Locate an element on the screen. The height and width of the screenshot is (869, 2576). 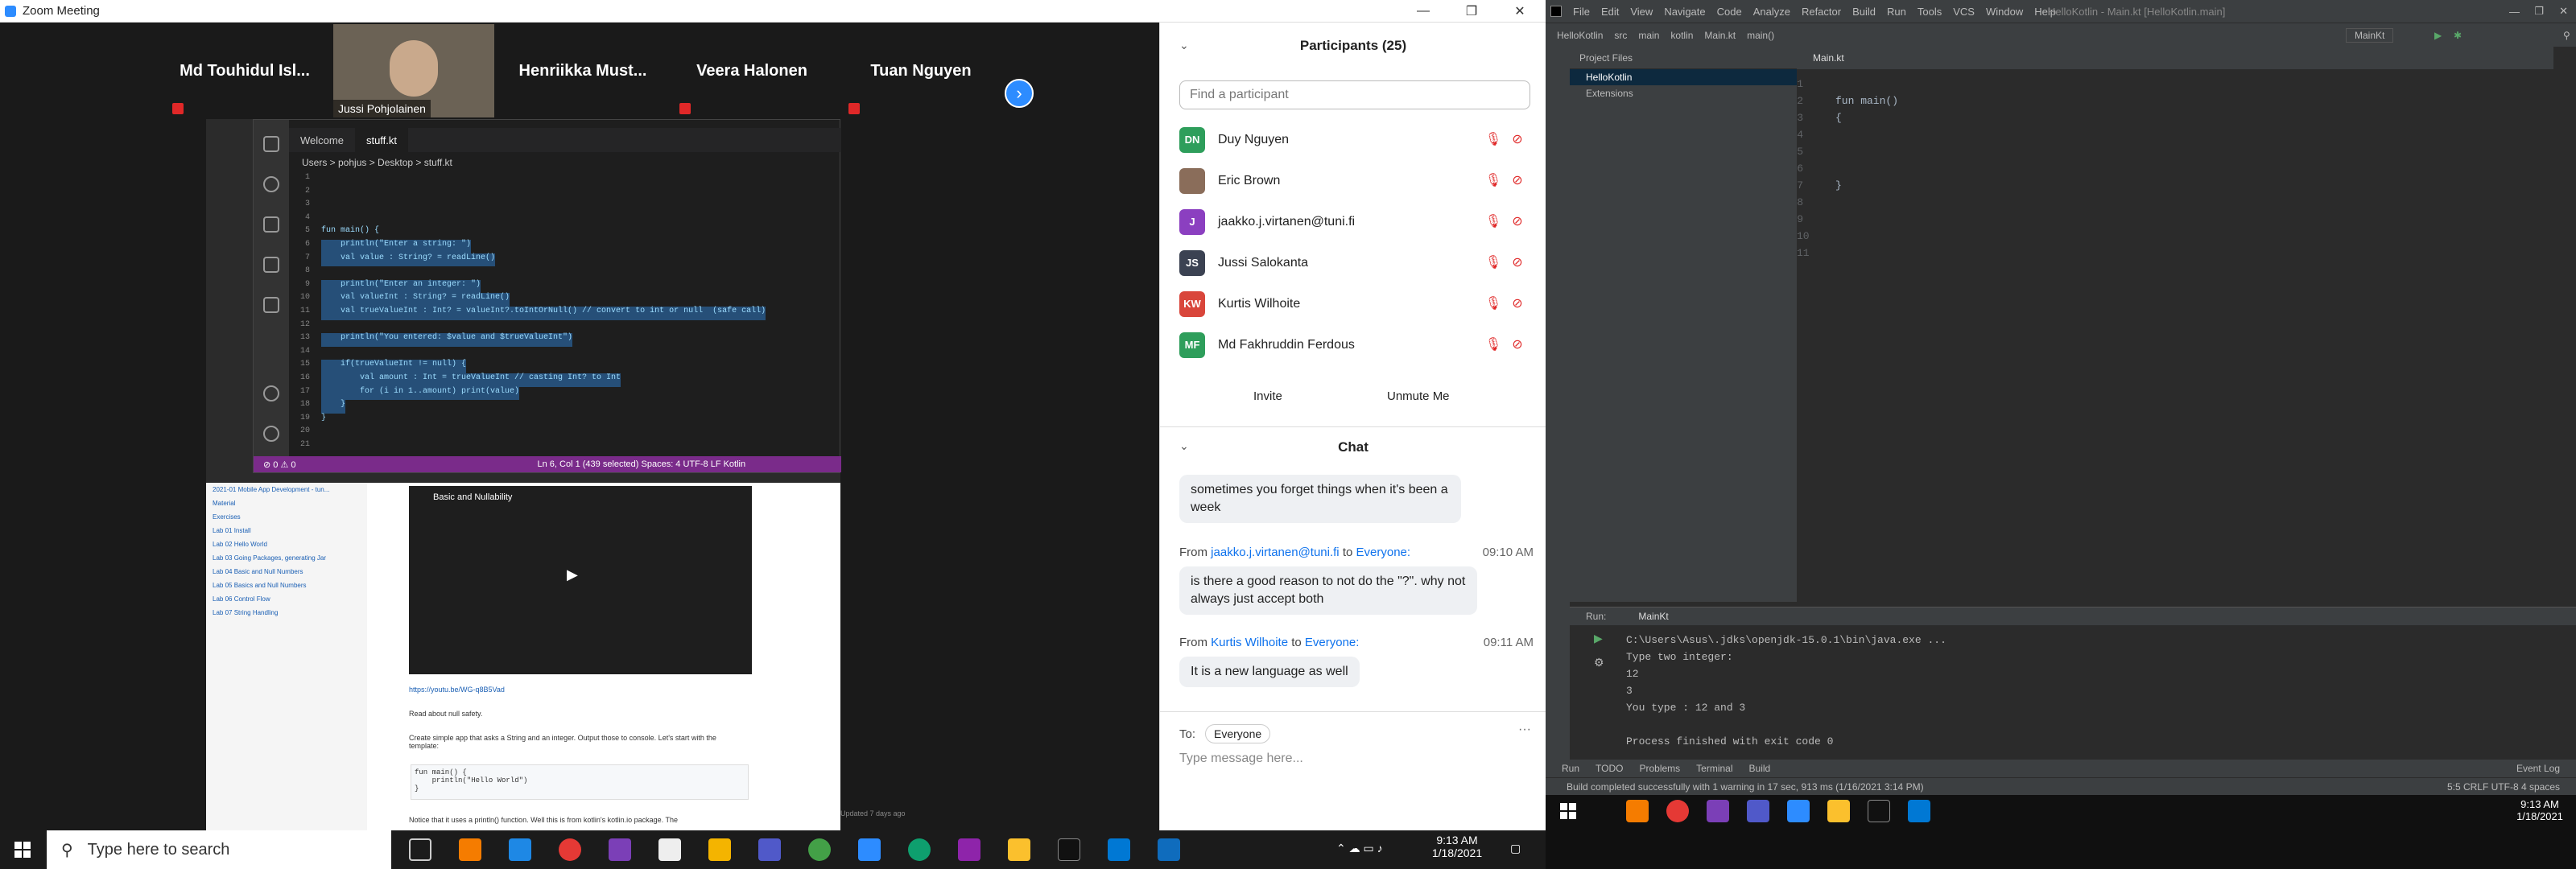
editor-info: 5:5 CRLF UTF-8 4 spaces is located at coordinates (2503, 787).